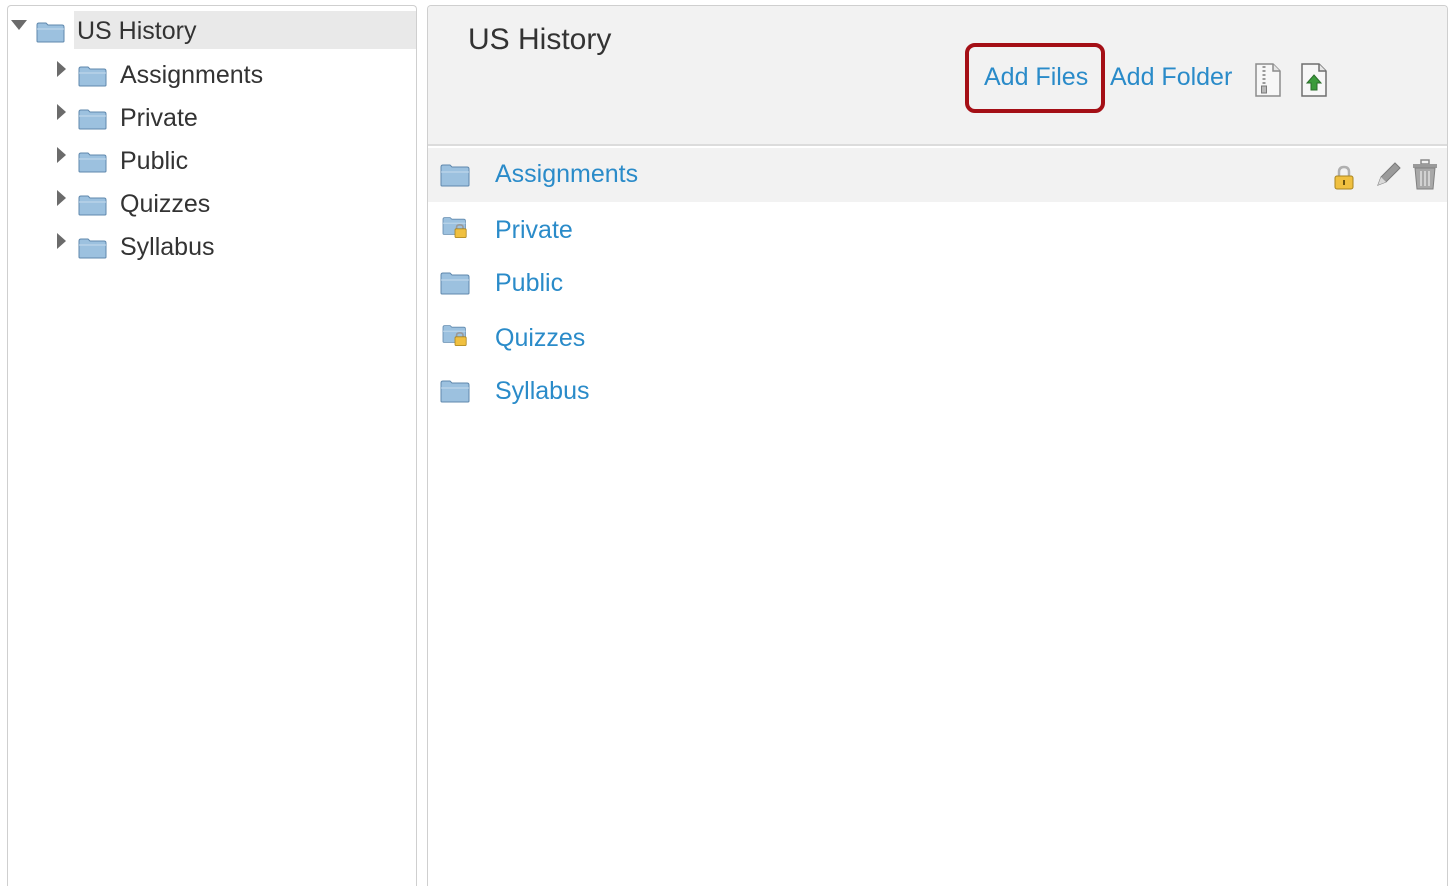 The width and height of the screenshot is (1455, 886). Describe the element at coordinates (212, 118) in the screenshot. I see `tree-node-private: Private` at that location.